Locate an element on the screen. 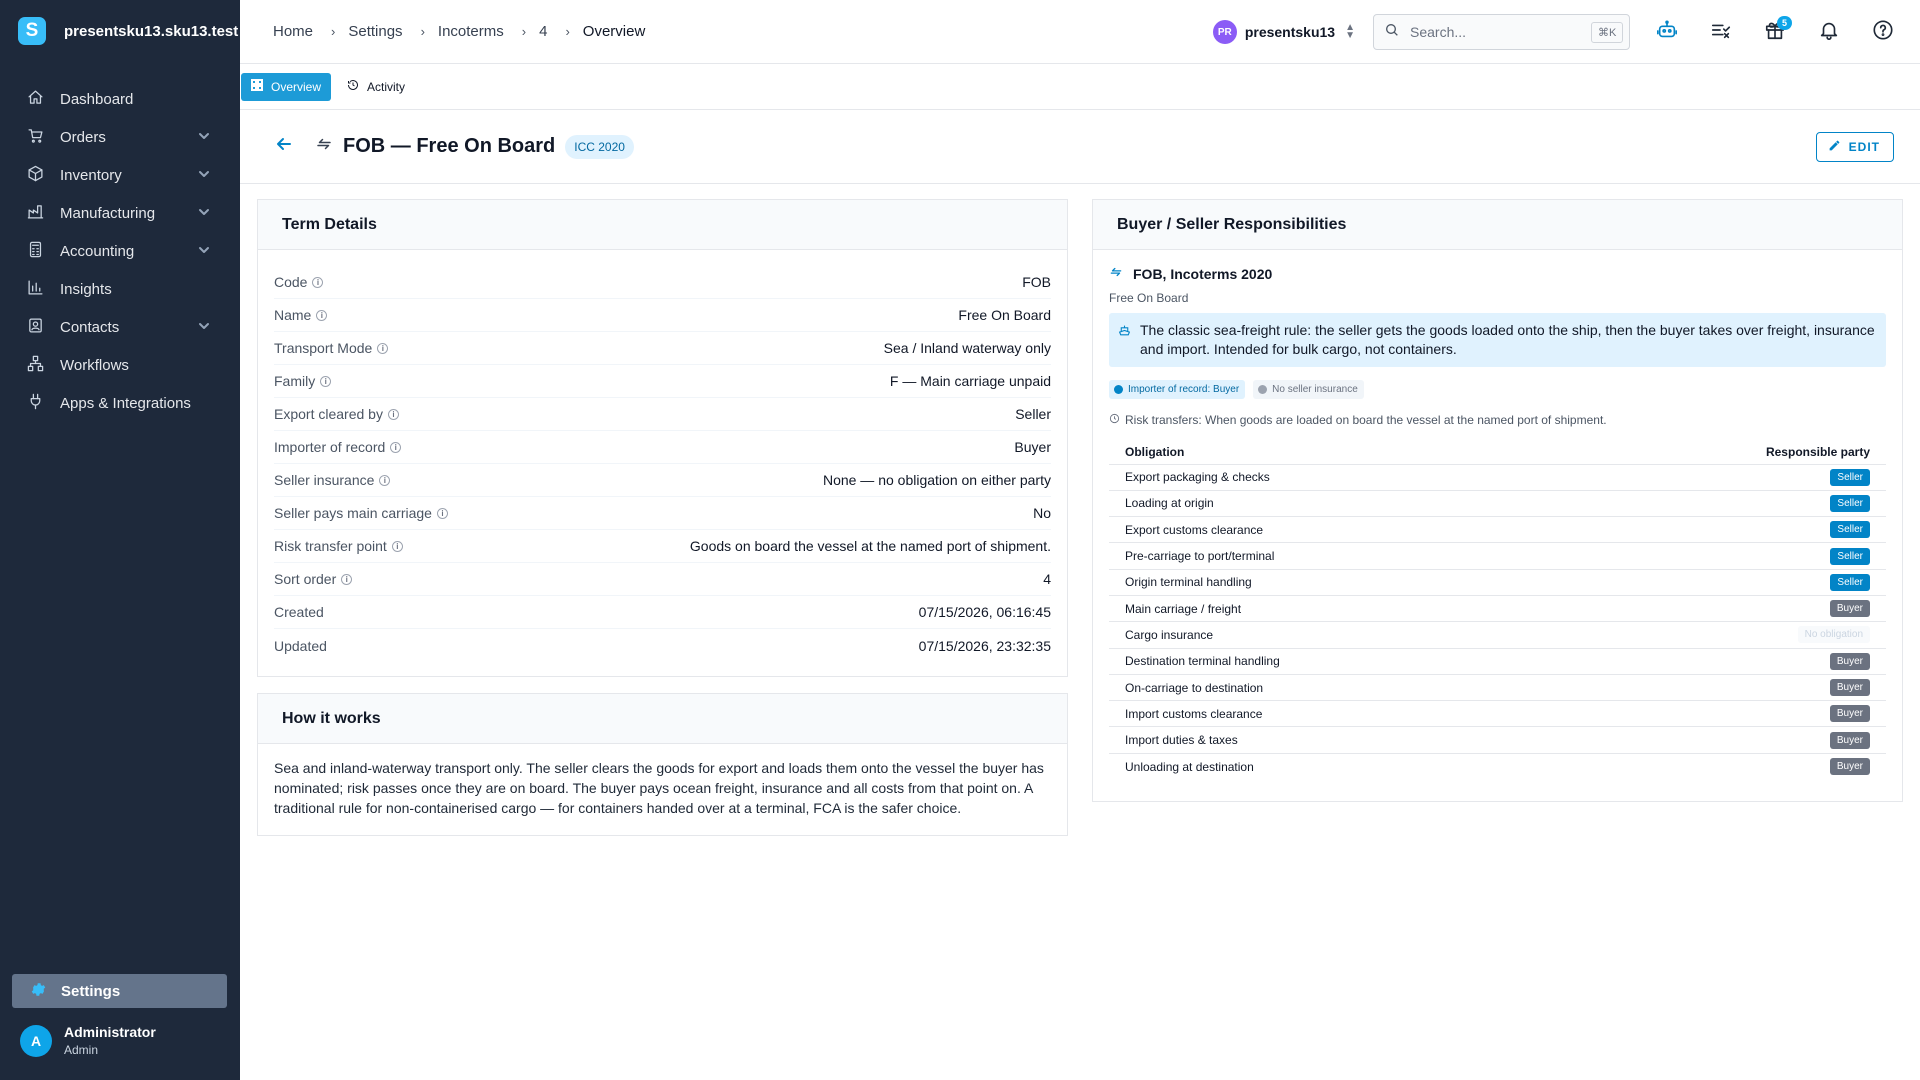 Image resolution: width=1920 pixels, height=1080 pixels. page-tabs: Overview Activity is located at coordinates (1080, 87).